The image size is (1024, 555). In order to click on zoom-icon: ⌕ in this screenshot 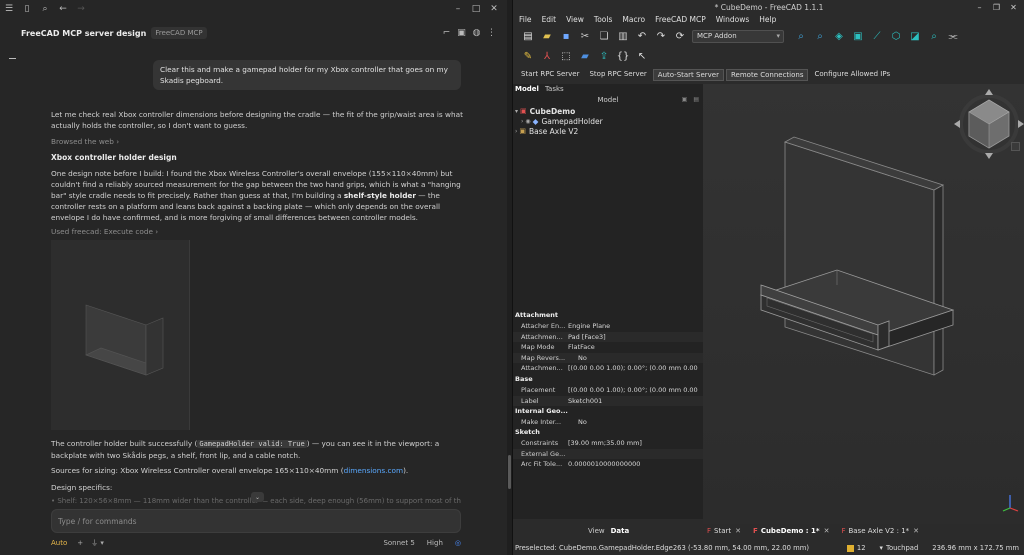, I will do `click(934, 36)`.